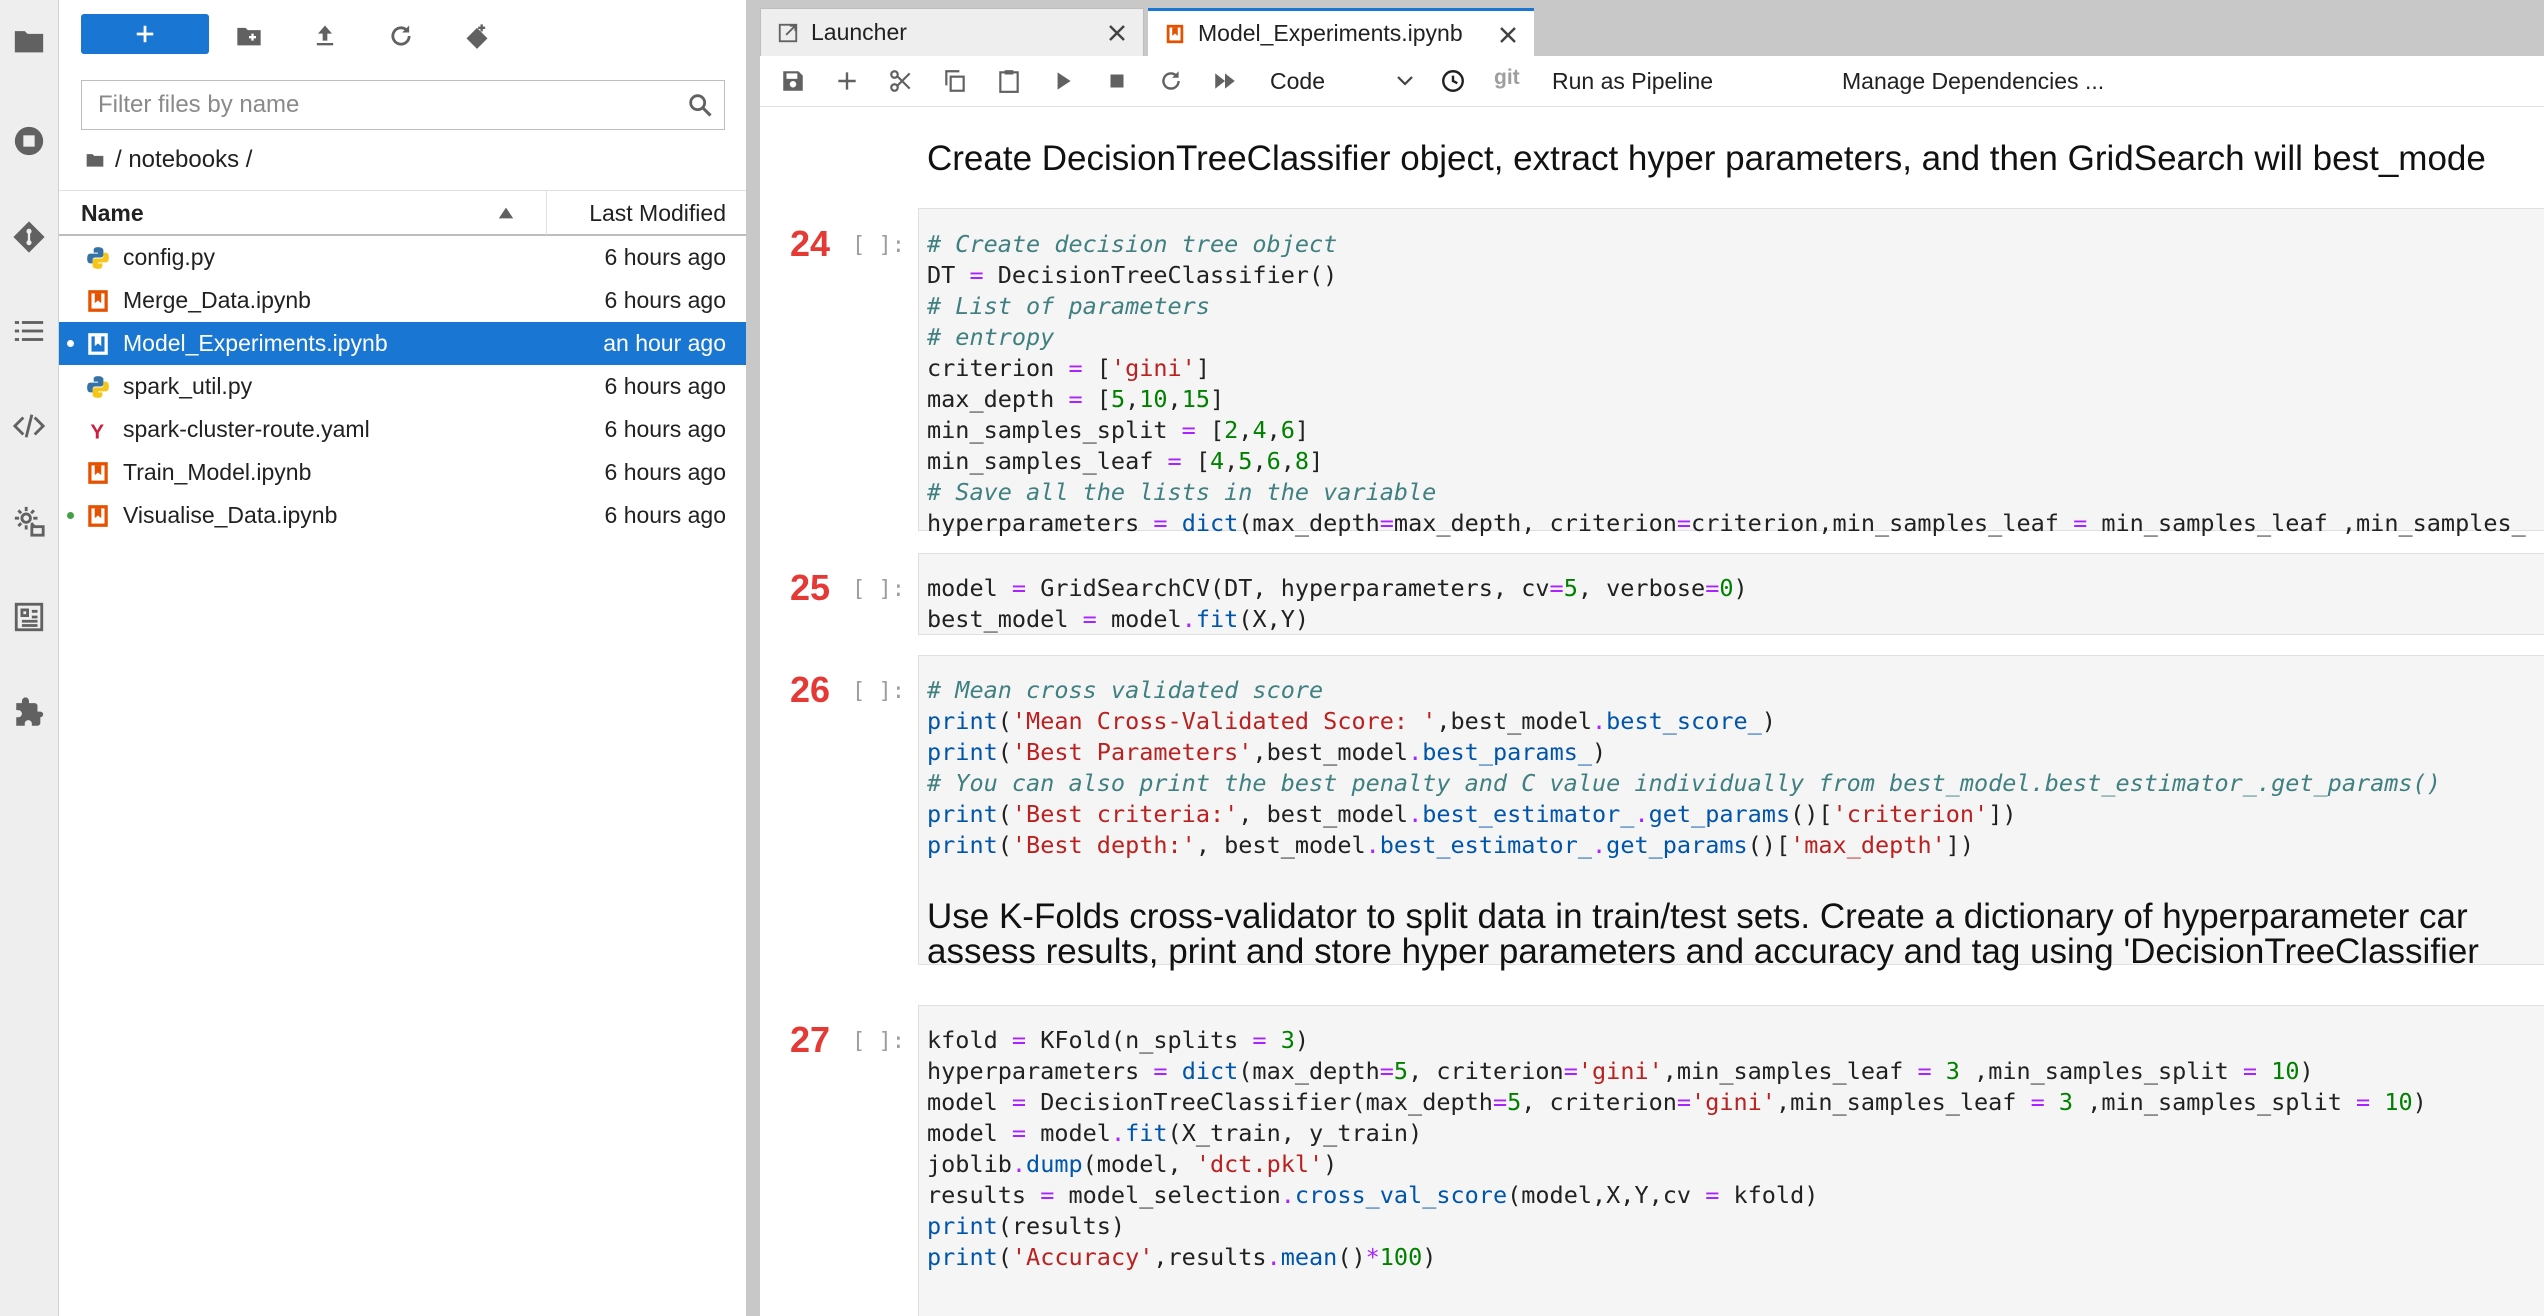 The height and width of the screenshot is (1316, 2544). Describe the element at coordinates (29, 237) in the screenshot. I see `git-icon` at that location.